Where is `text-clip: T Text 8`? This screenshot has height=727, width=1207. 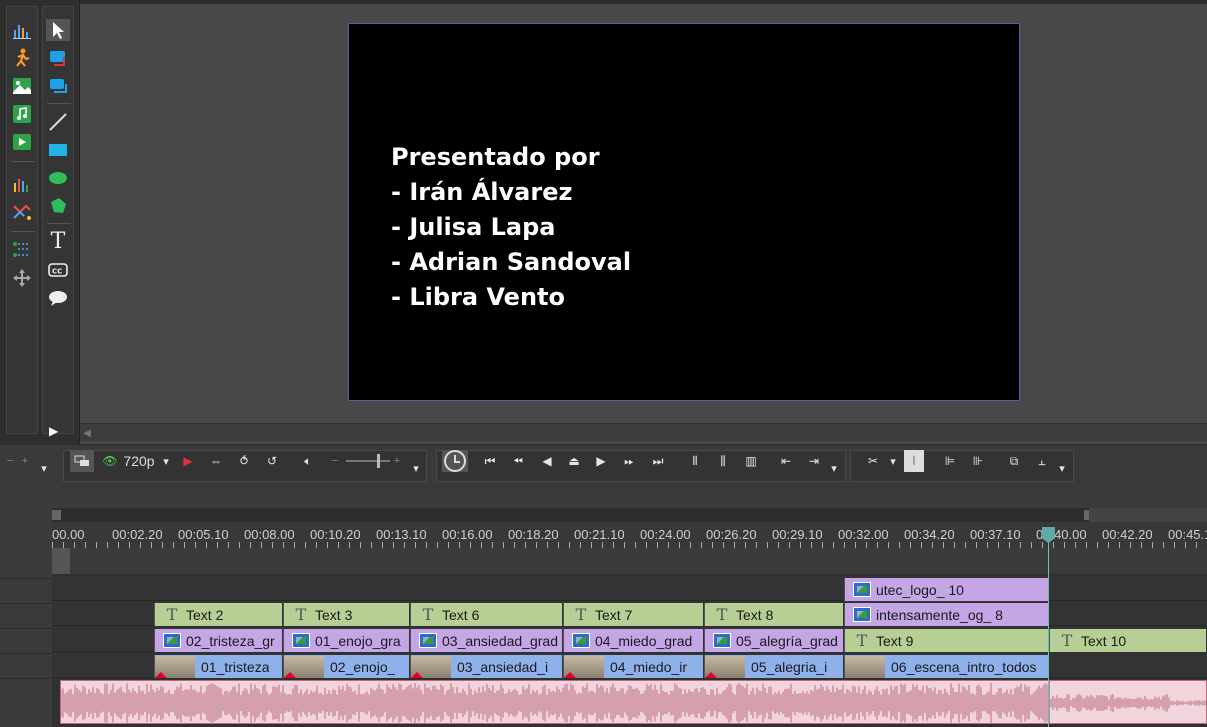
text-clip: T Text 8 is located at coordinates (774, 614).